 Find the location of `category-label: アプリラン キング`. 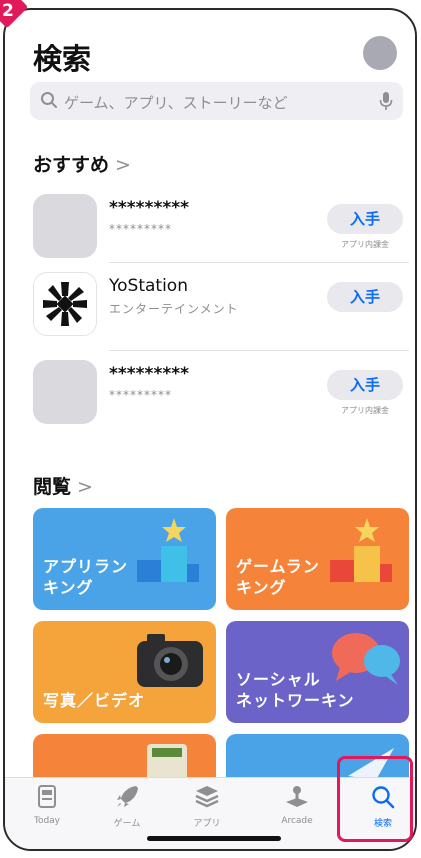

category-label: アプリラン キング is located at coordinates (86, 577).